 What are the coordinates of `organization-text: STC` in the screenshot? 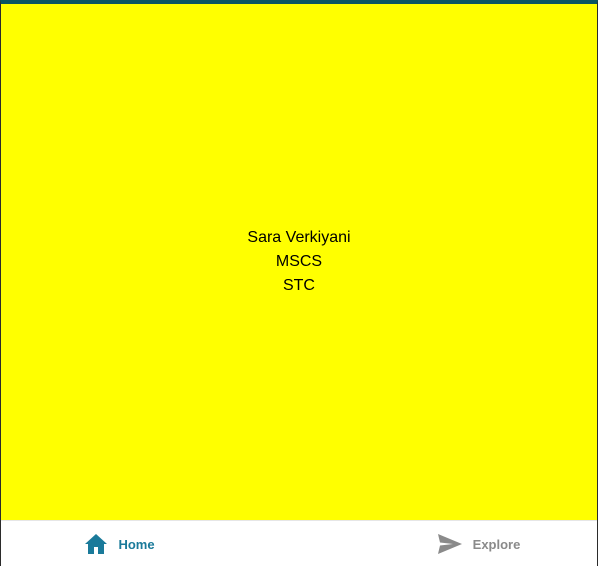 It's located at (298, 285).